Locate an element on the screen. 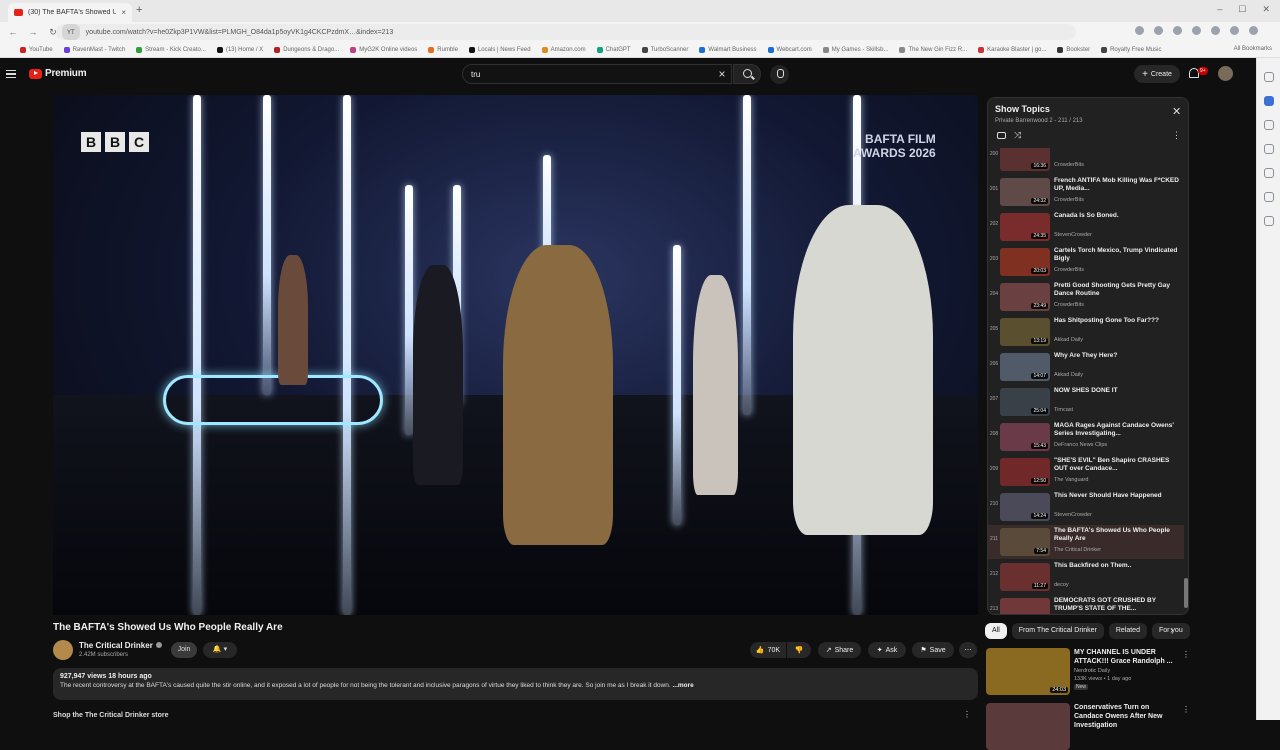 Image resolution: width=1280 pixels, height=750 pixels. share-button: ↗ Share is located at coordinates (839, 650).